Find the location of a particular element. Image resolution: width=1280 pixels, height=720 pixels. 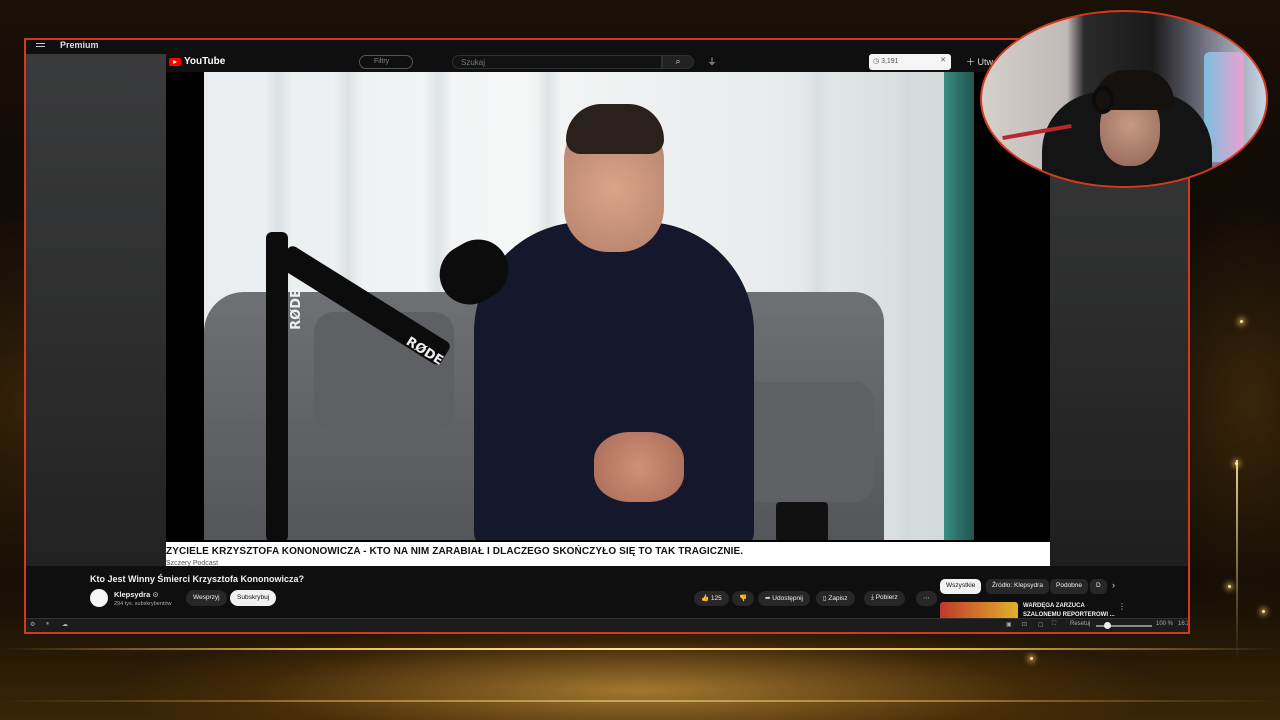

zoom-percent: 100 % is located at coordinates (1165, 624).